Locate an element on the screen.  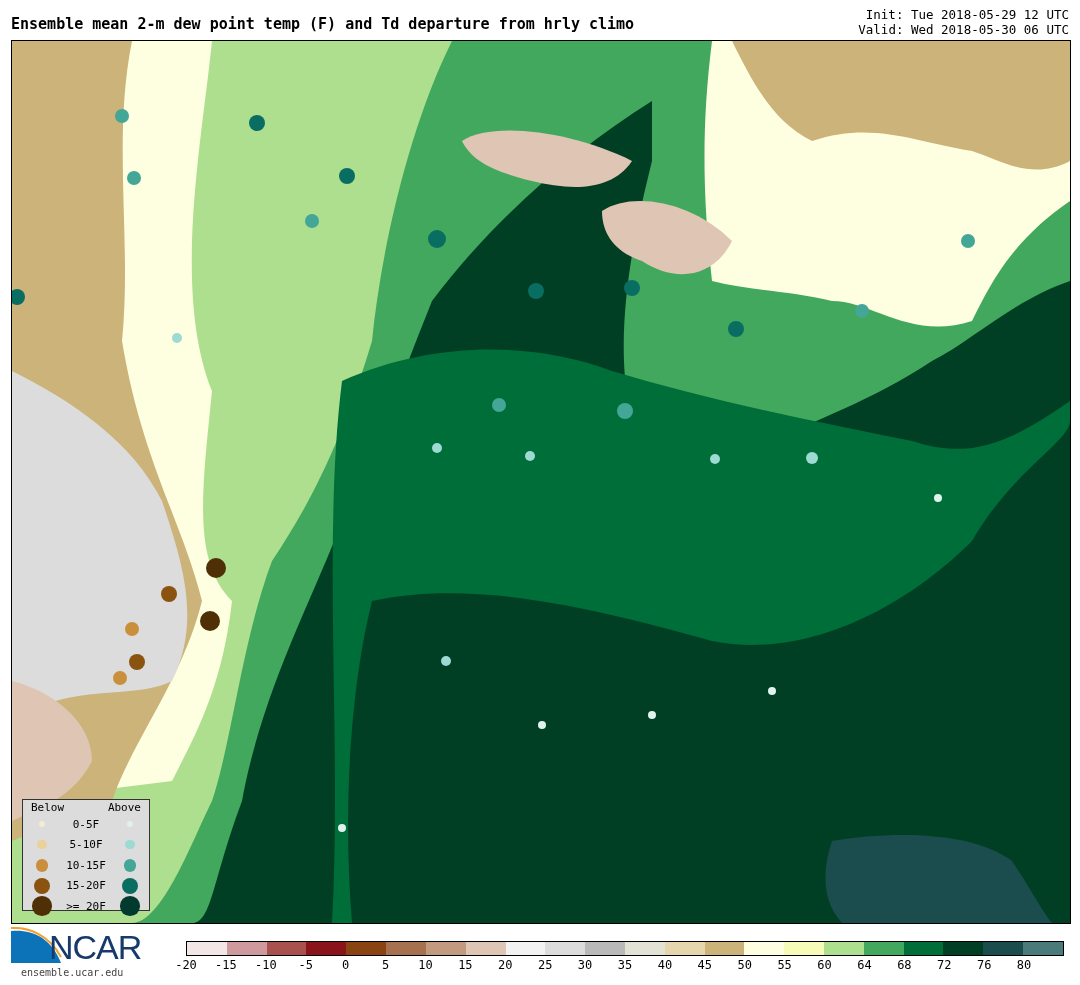
tick-label: 15 is located at coordinates (465, 965).